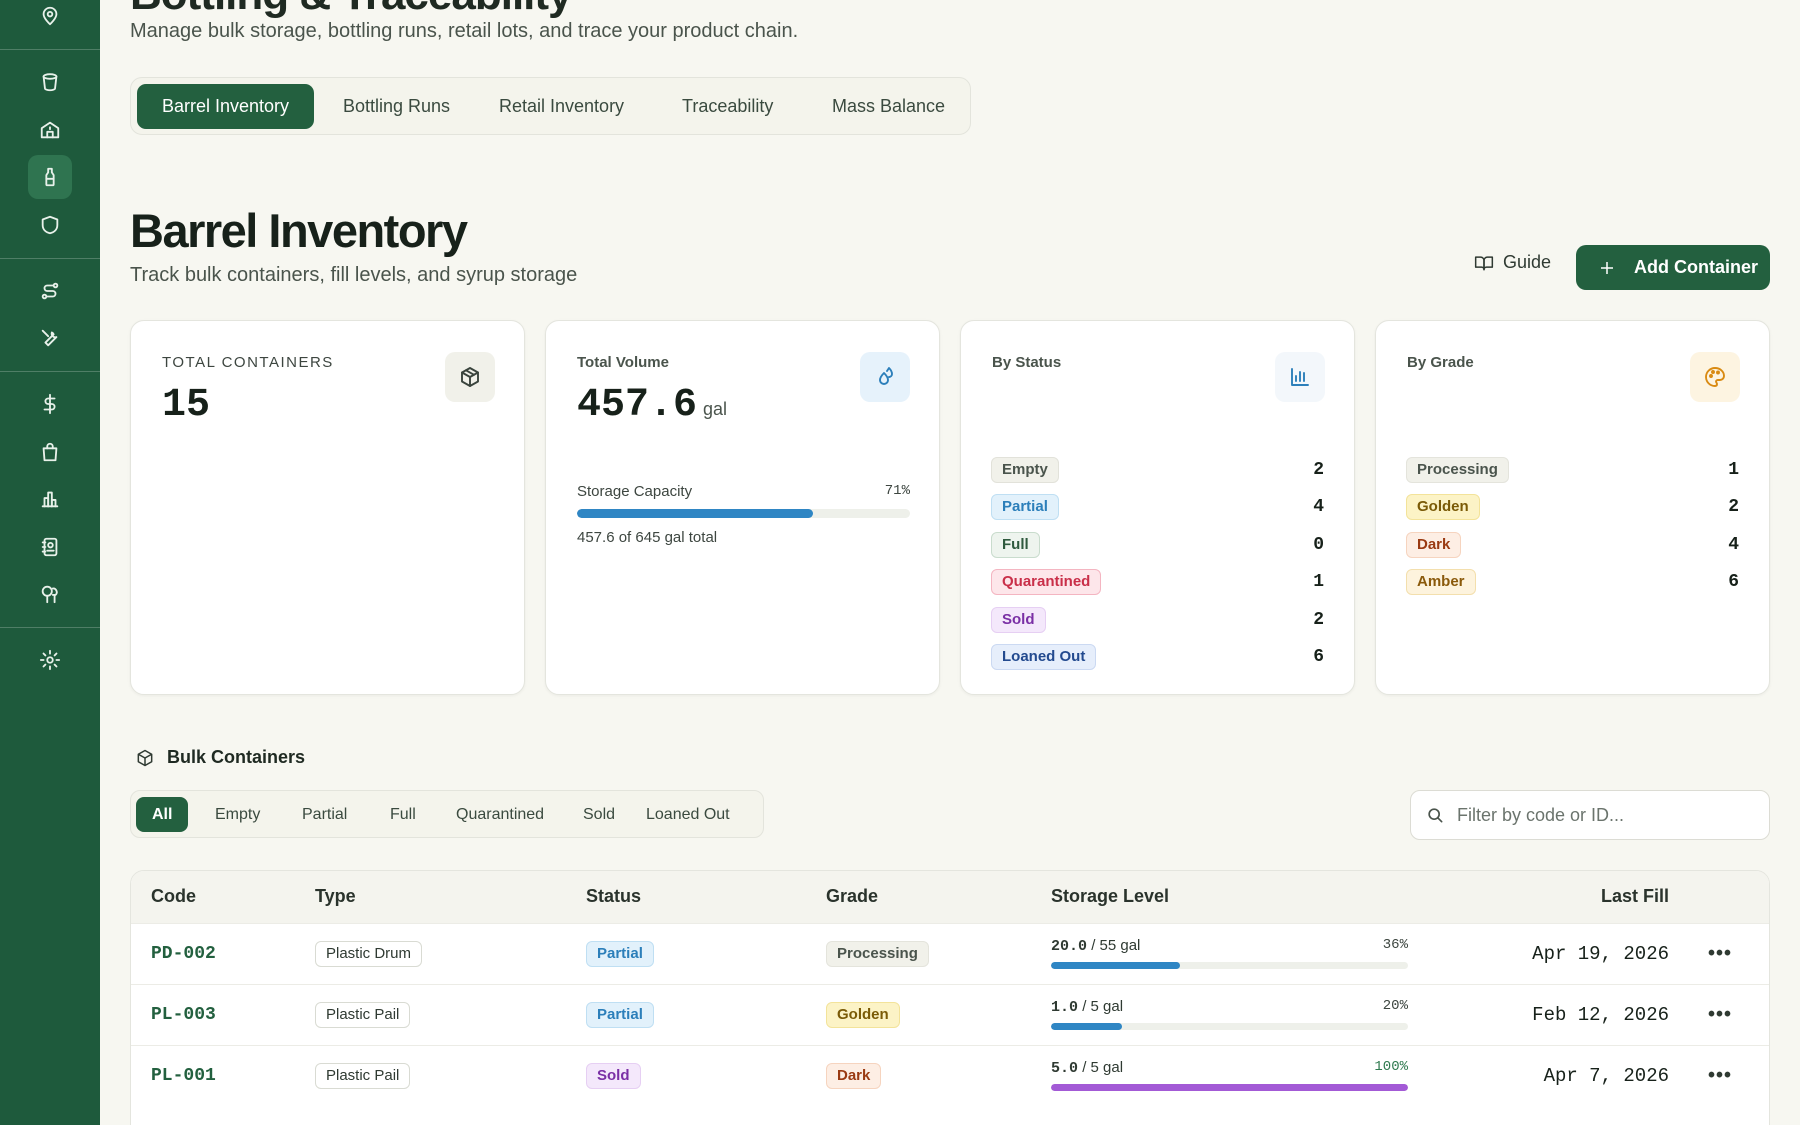  Describe the element at coordinates (183, 1076) in the screenshot. I see `container-code: PL-001` at that location.